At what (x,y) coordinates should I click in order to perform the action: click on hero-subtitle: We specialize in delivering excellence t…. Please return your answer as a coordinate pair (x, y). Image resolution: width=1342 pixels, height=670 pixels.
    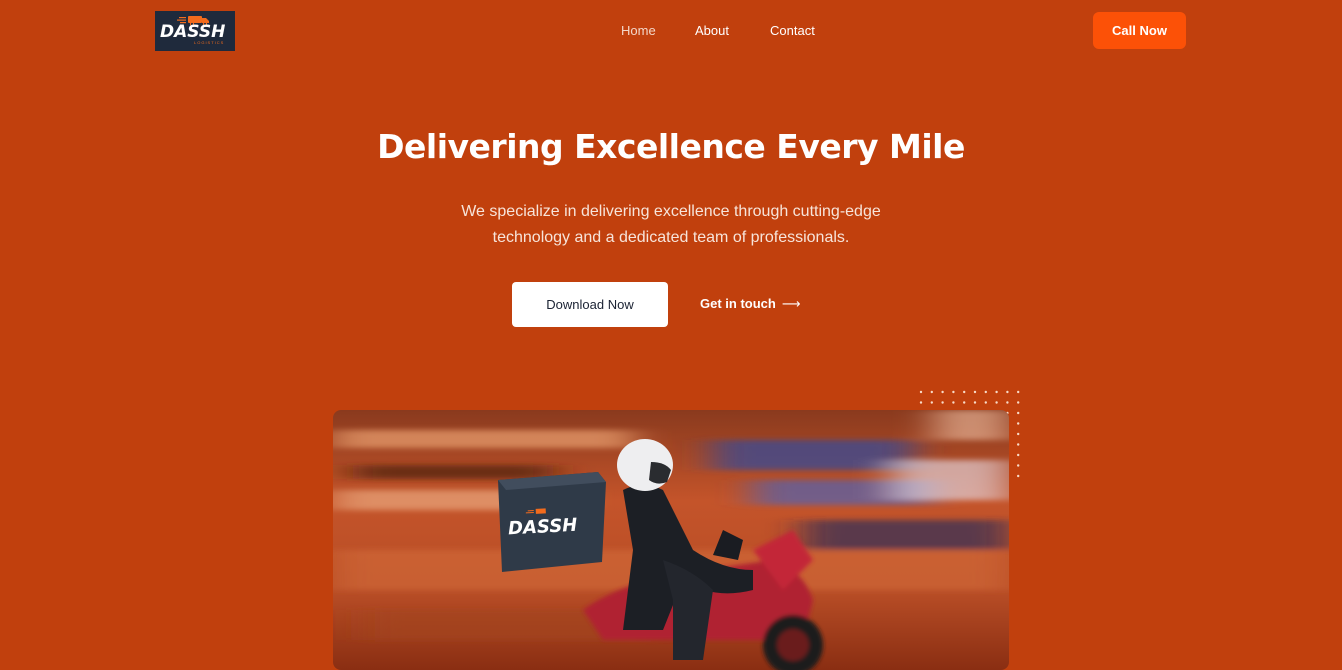
    Looking at the image, I should click on (671, 224).